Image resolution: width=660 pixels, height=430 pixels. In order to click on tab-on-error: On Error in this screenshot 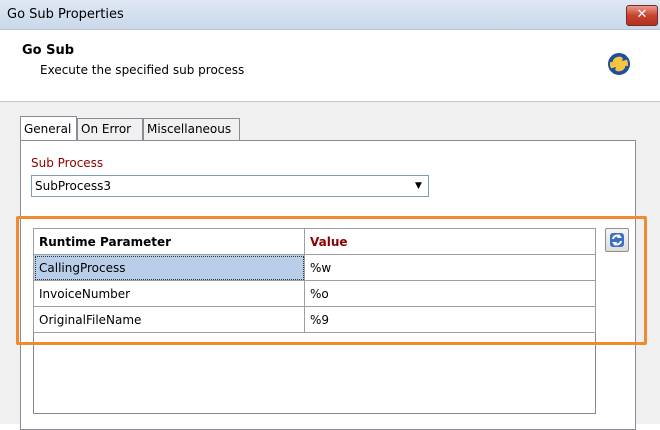, I will do `click(110, 129)`.